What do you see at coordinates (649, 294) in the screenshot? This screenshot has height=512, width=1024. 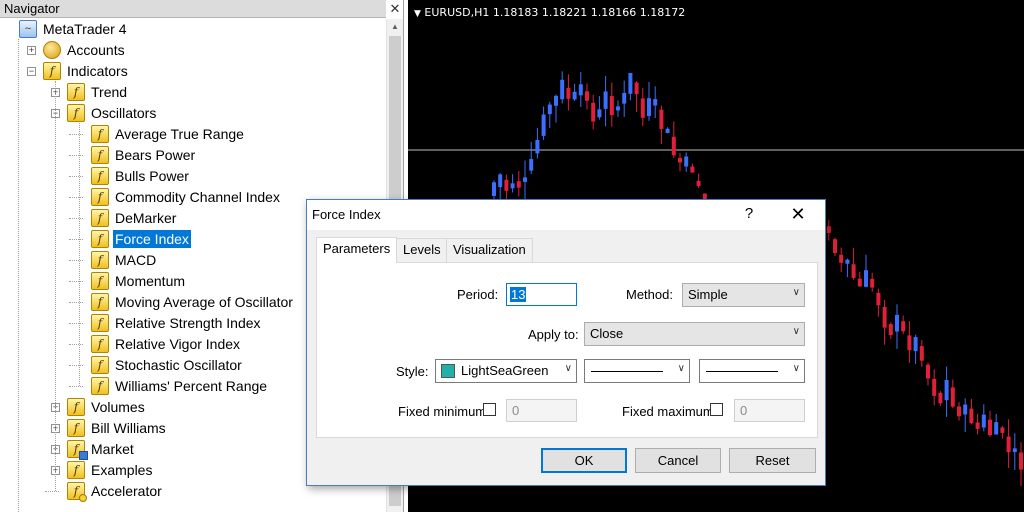 I see `method-label: Method:` at bounding box center [649, 294].